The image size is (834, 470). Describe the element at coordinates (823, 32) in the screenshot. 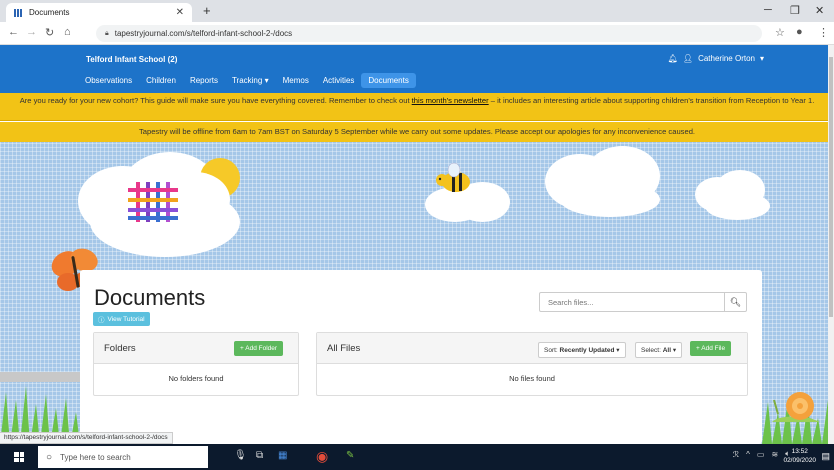

I see `browser-menu-icon: ⋮` at that location.